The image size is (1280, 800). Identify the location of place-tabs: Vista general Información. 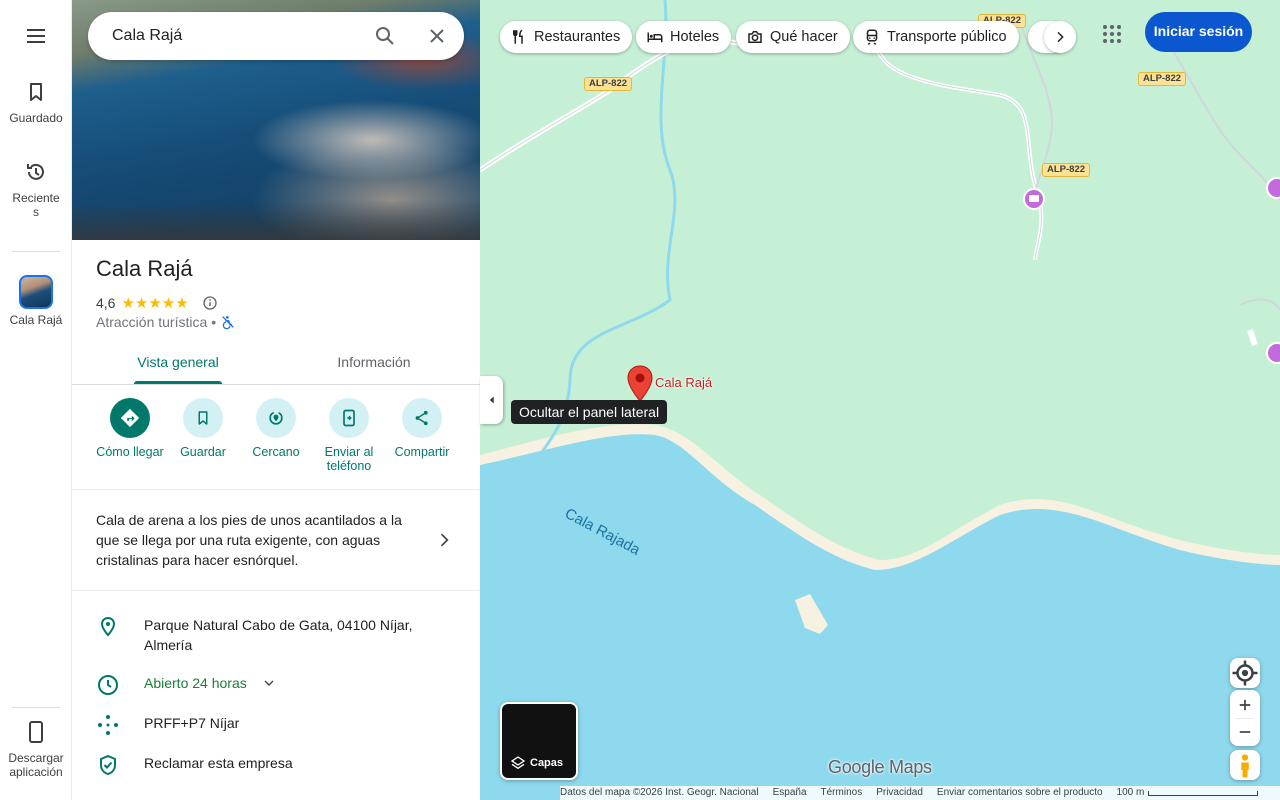
(276, 364).